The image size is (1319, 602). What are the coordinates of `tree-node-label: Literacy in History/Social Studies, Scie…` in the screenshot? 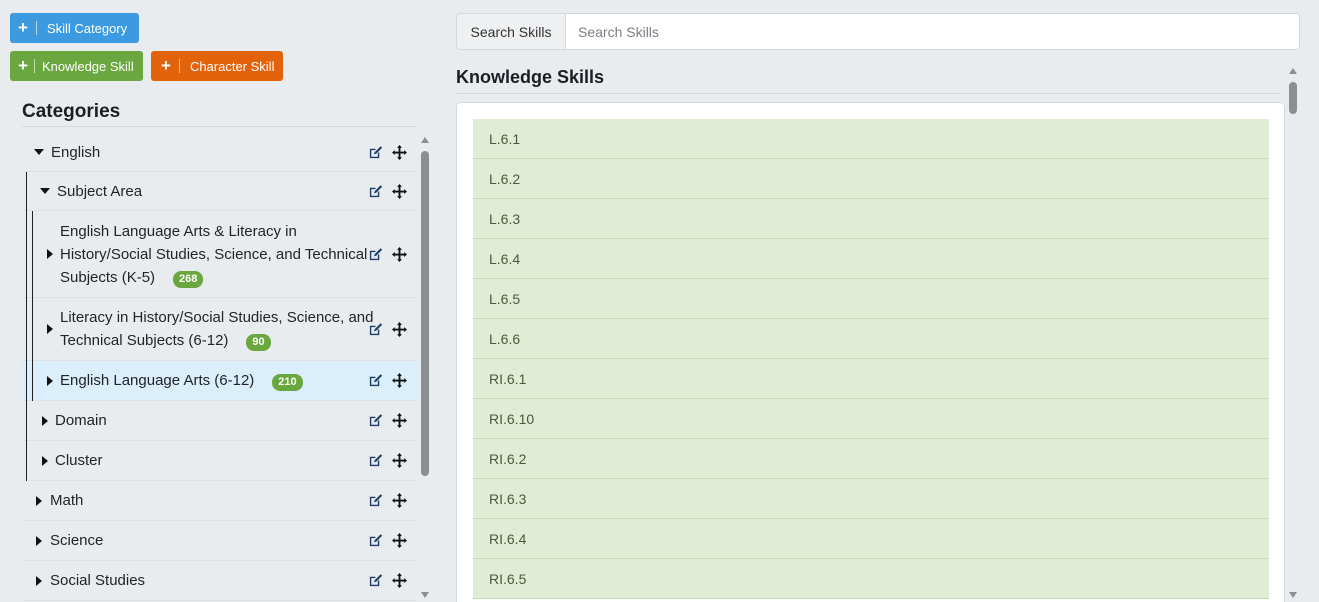 It's located at (216, 329).